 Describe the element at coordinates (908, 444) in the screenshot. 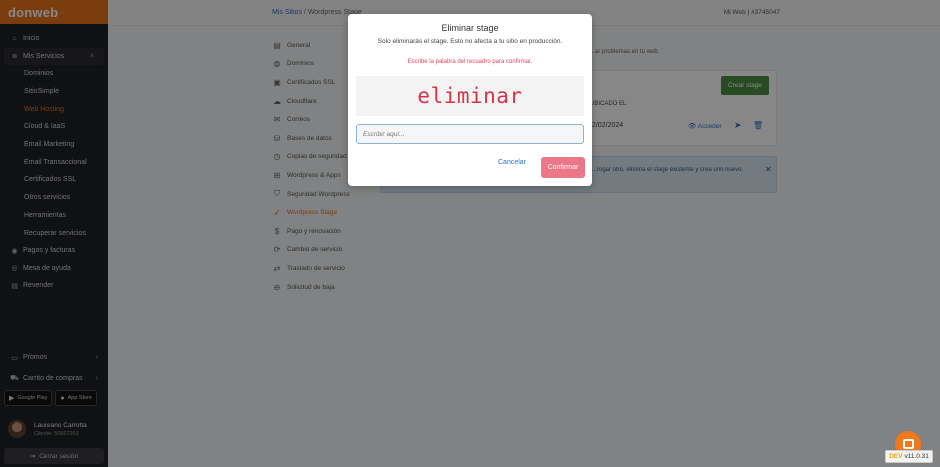

I see `chat-icon` at that location.